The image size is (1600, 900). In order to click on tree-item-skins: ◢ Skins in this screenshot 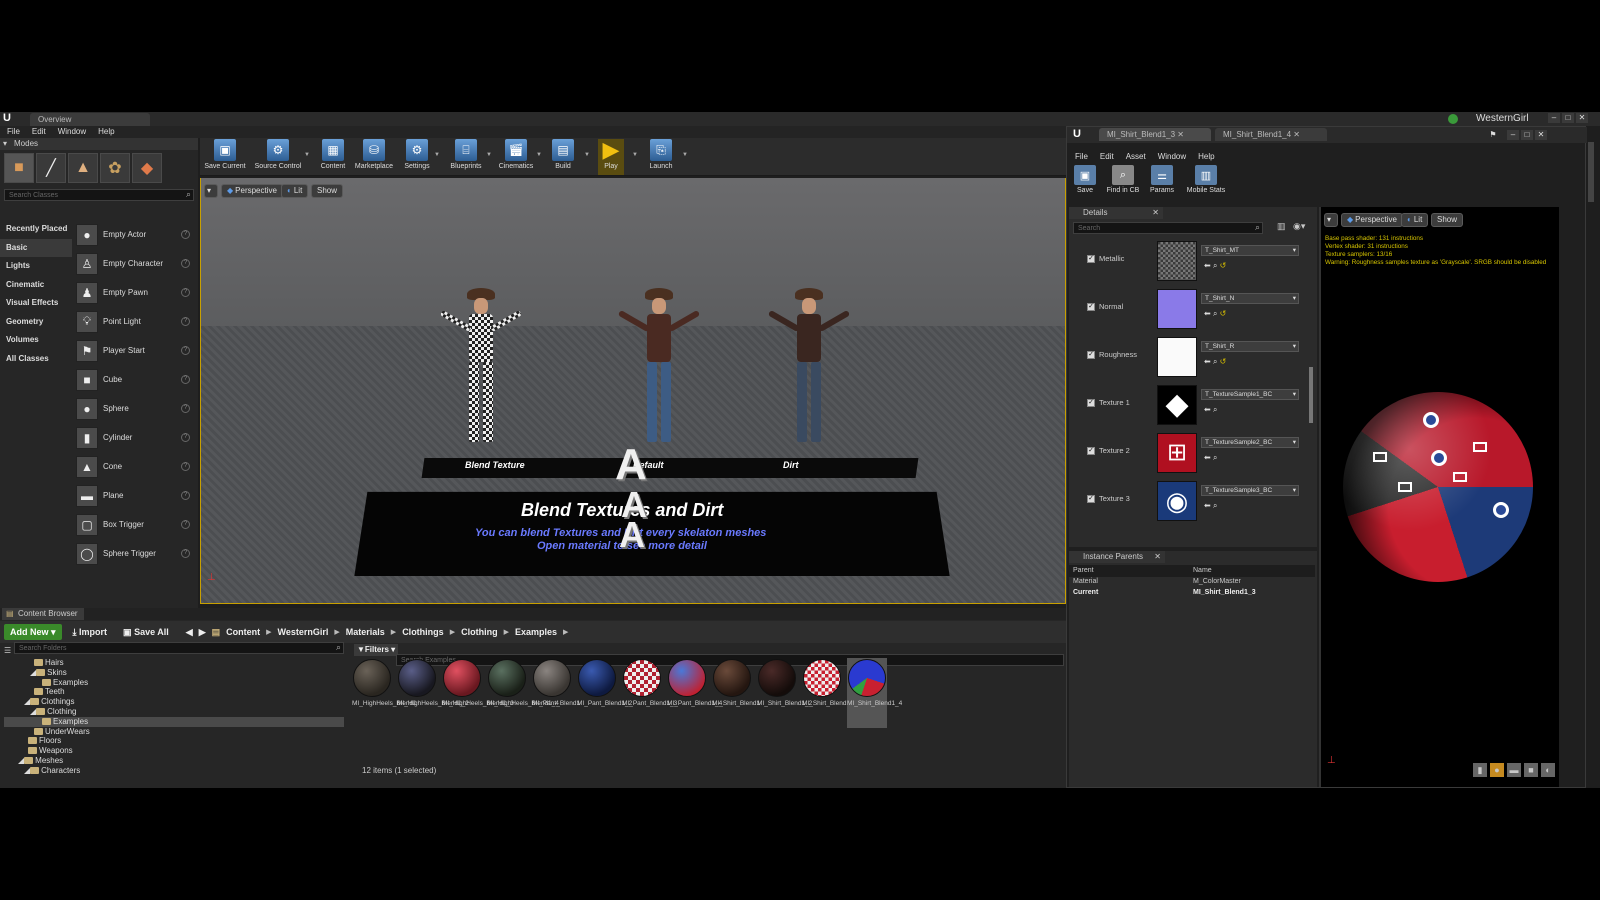, I will do `click(174, 673)`.